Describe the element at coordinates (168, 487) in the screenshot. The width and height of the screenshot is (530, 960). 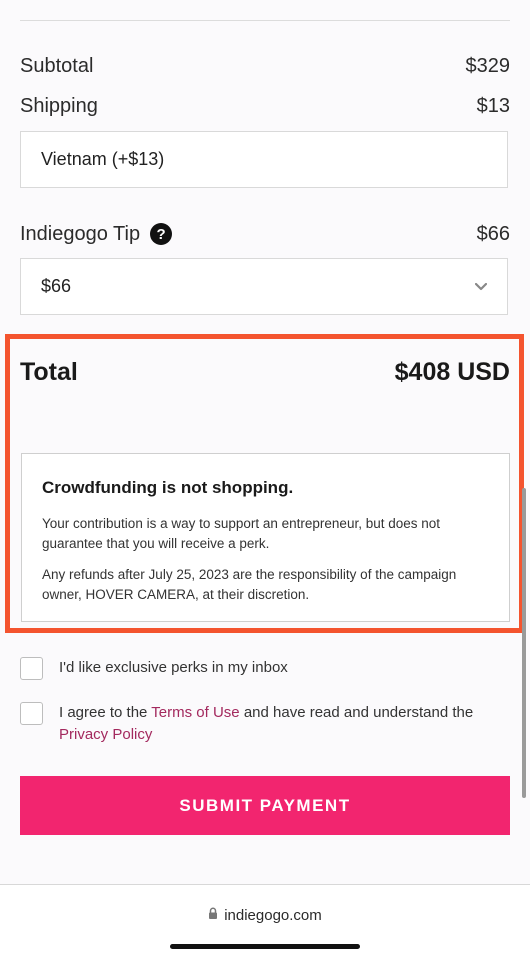
I see `notice-title: Crowdfunding is not shopping.` at that location.